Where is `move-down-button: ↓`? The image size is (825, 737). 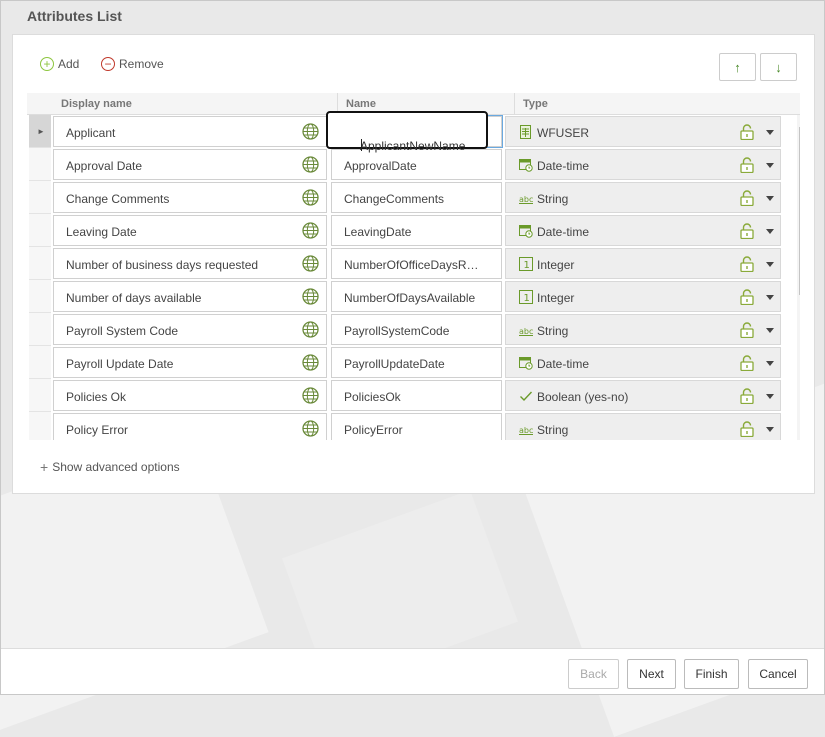
move-down-button: ↓ is located at coordinates (778, 67).